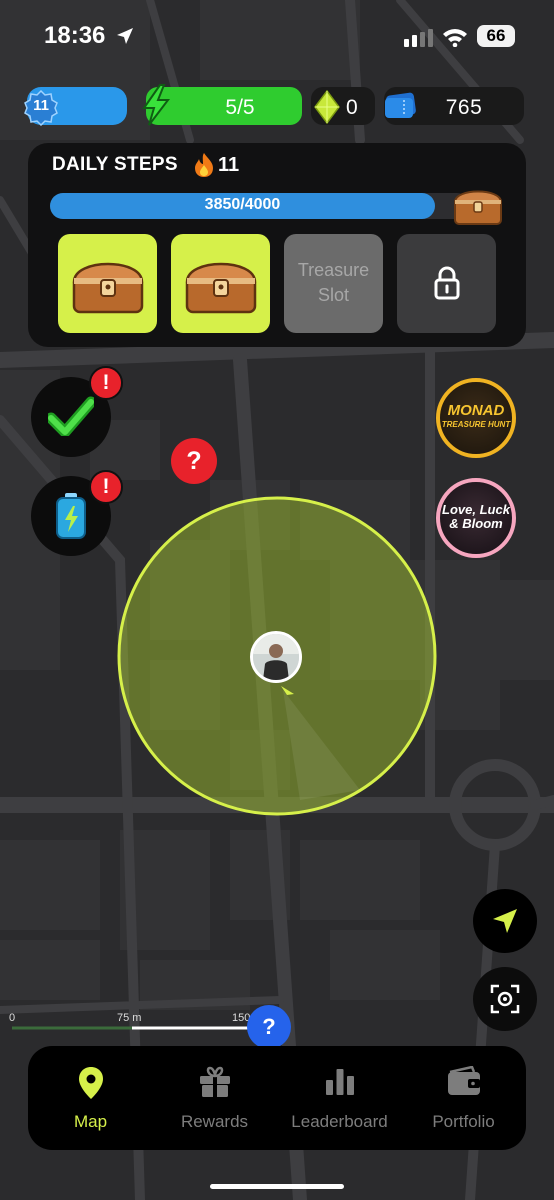  What do you see at coordinates (242, 204) in the screenshot?
I see `steps-progress-text: 3850/4000` at bounding box center [242, 204].